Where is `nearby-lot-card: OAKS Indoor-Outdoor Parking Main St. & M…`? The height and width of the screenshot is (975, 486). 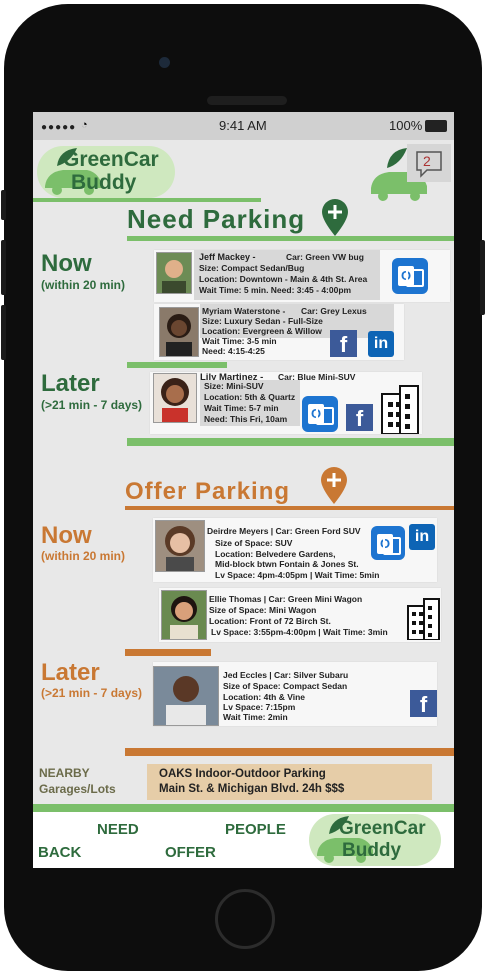 nearby-lot-card: OAKS Indoor-Outdoor Parking Main St. & M… is located at coordinates (289, 782).